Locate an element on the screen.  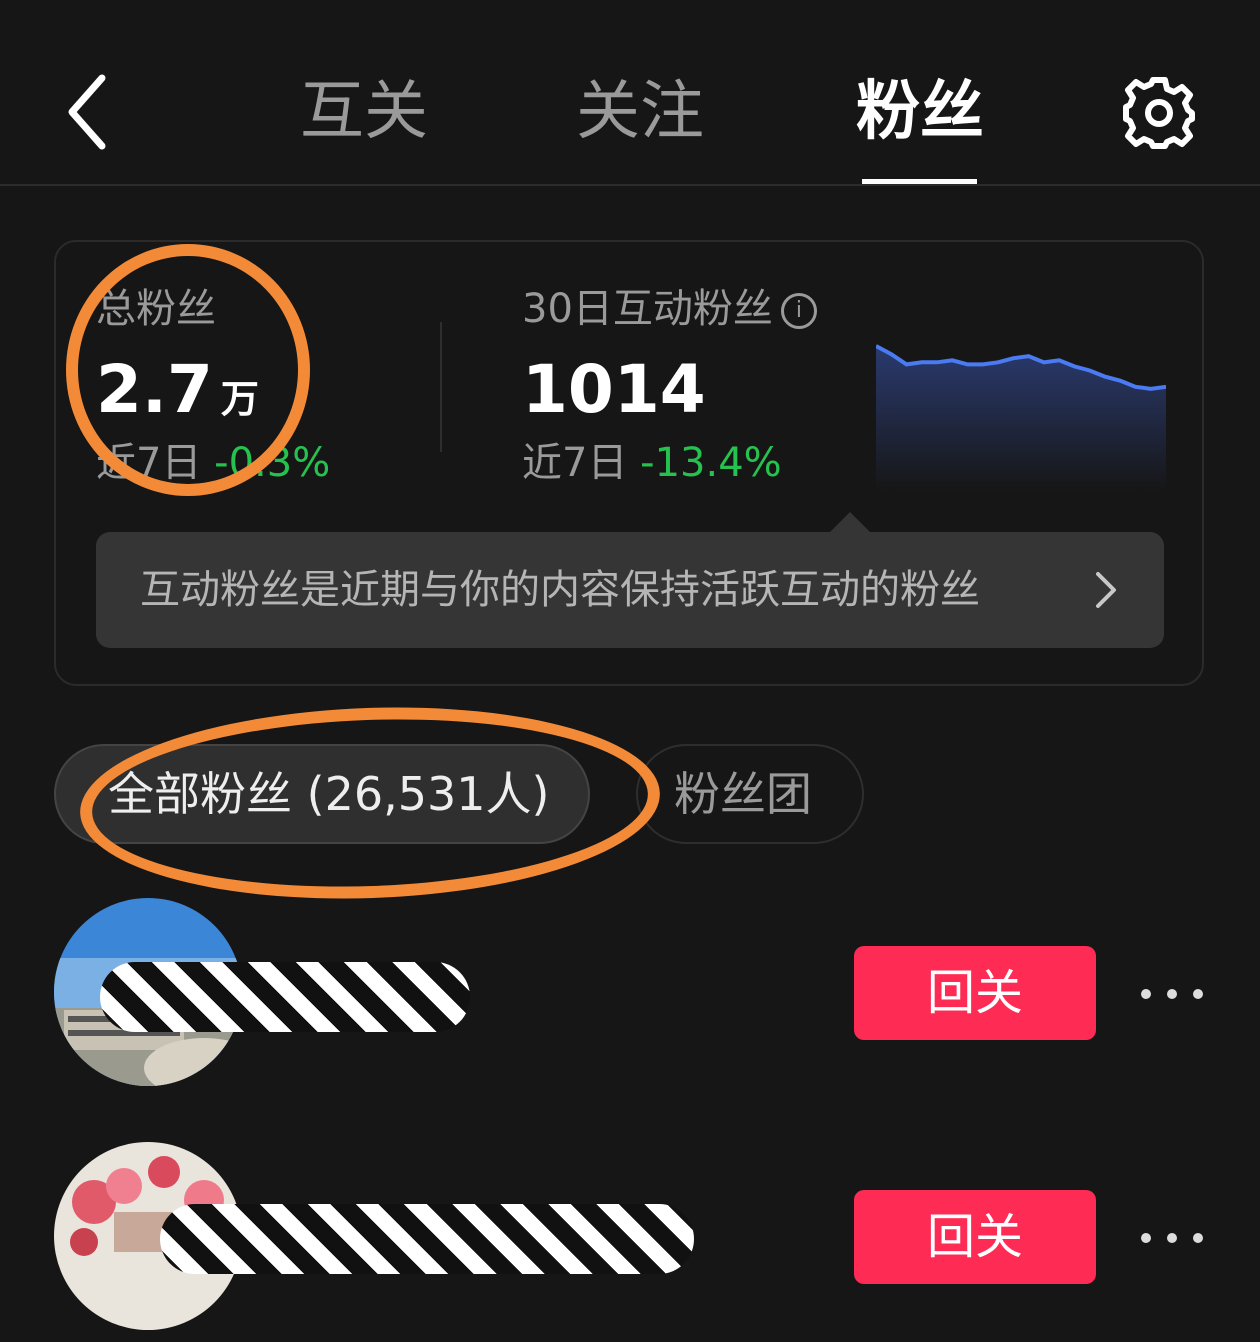
filter-all-fans: 全部粉丝 (26,531人) is located at coordinates (322, 794).